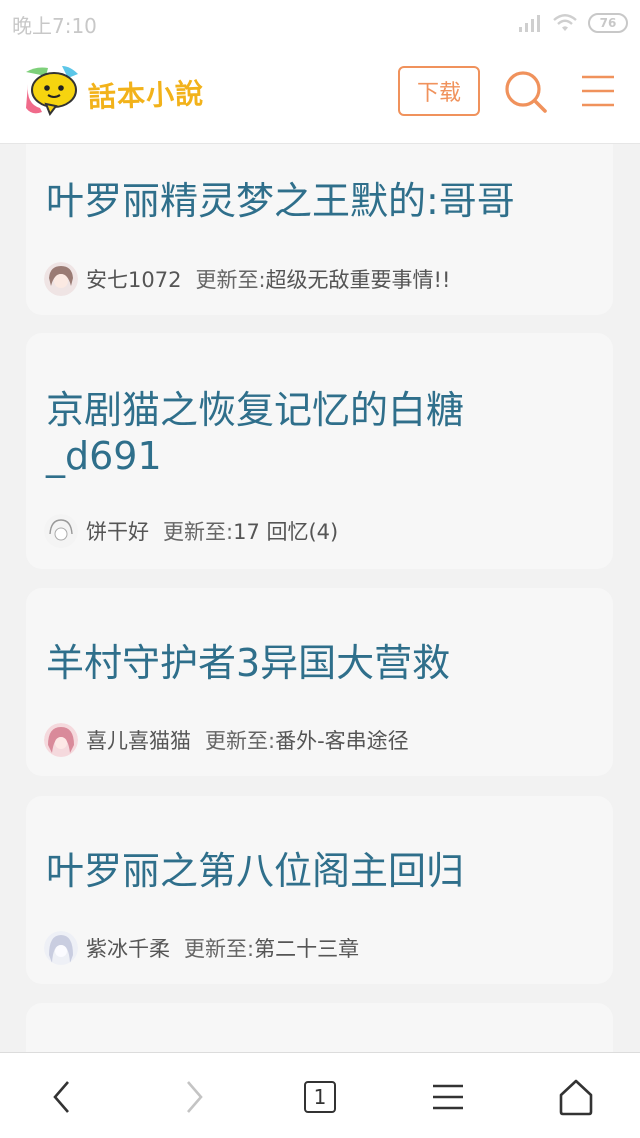  I want to click on update-chapter: 17 回忆(4), so click(286, 532).